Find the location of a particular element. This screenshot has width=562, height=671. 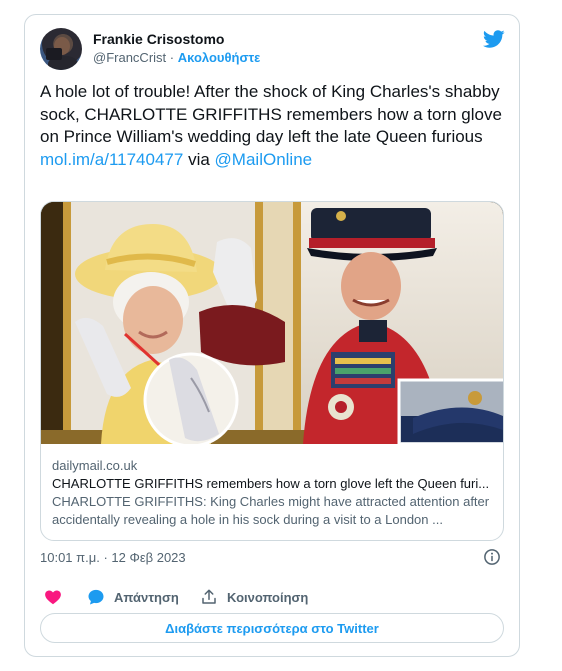

like-button is located at coordinates (53, 597).